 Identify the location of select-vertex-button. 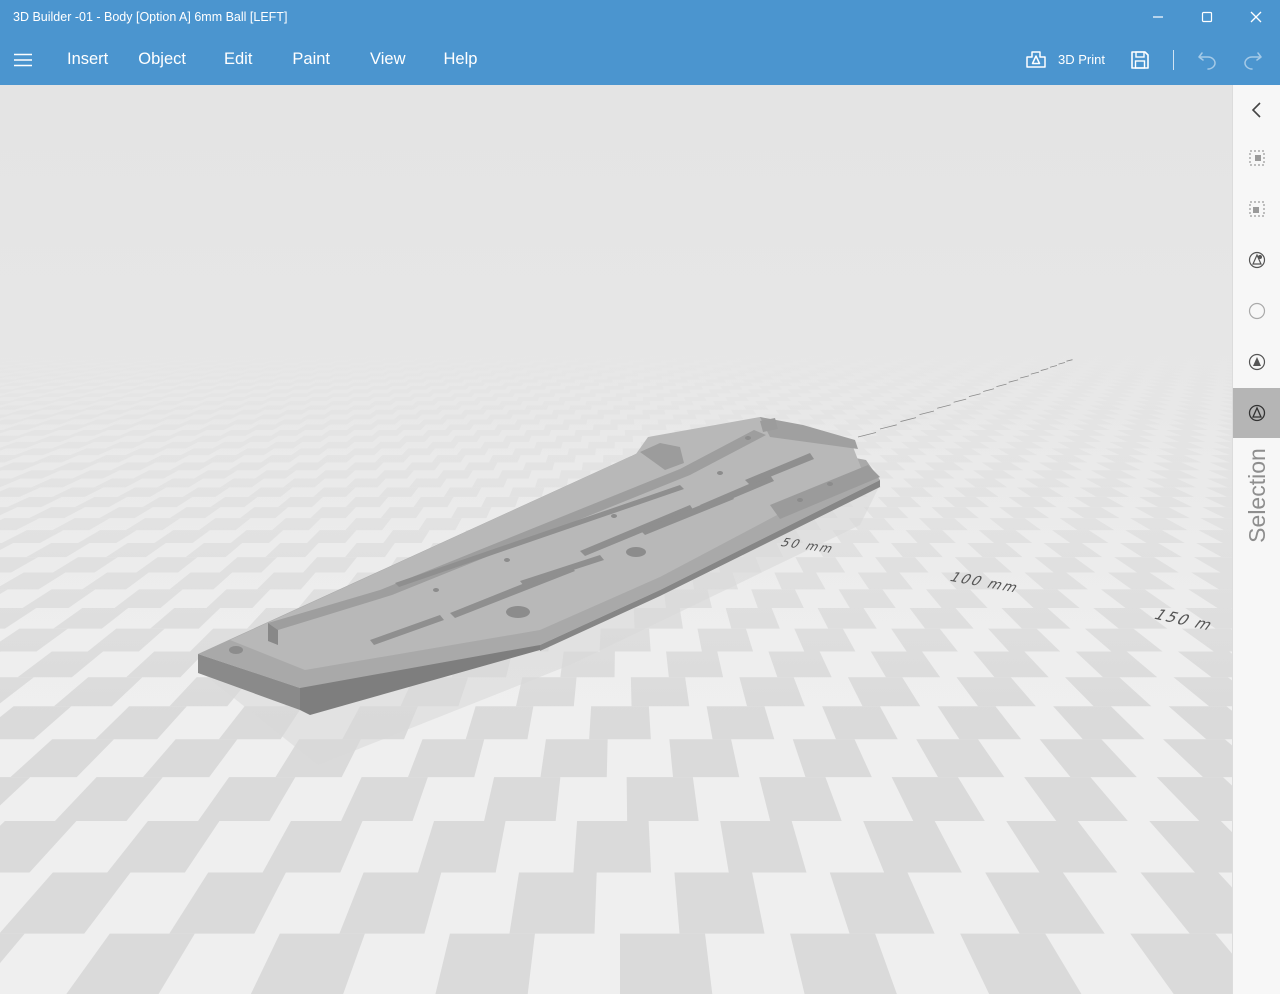
(1256, 260).